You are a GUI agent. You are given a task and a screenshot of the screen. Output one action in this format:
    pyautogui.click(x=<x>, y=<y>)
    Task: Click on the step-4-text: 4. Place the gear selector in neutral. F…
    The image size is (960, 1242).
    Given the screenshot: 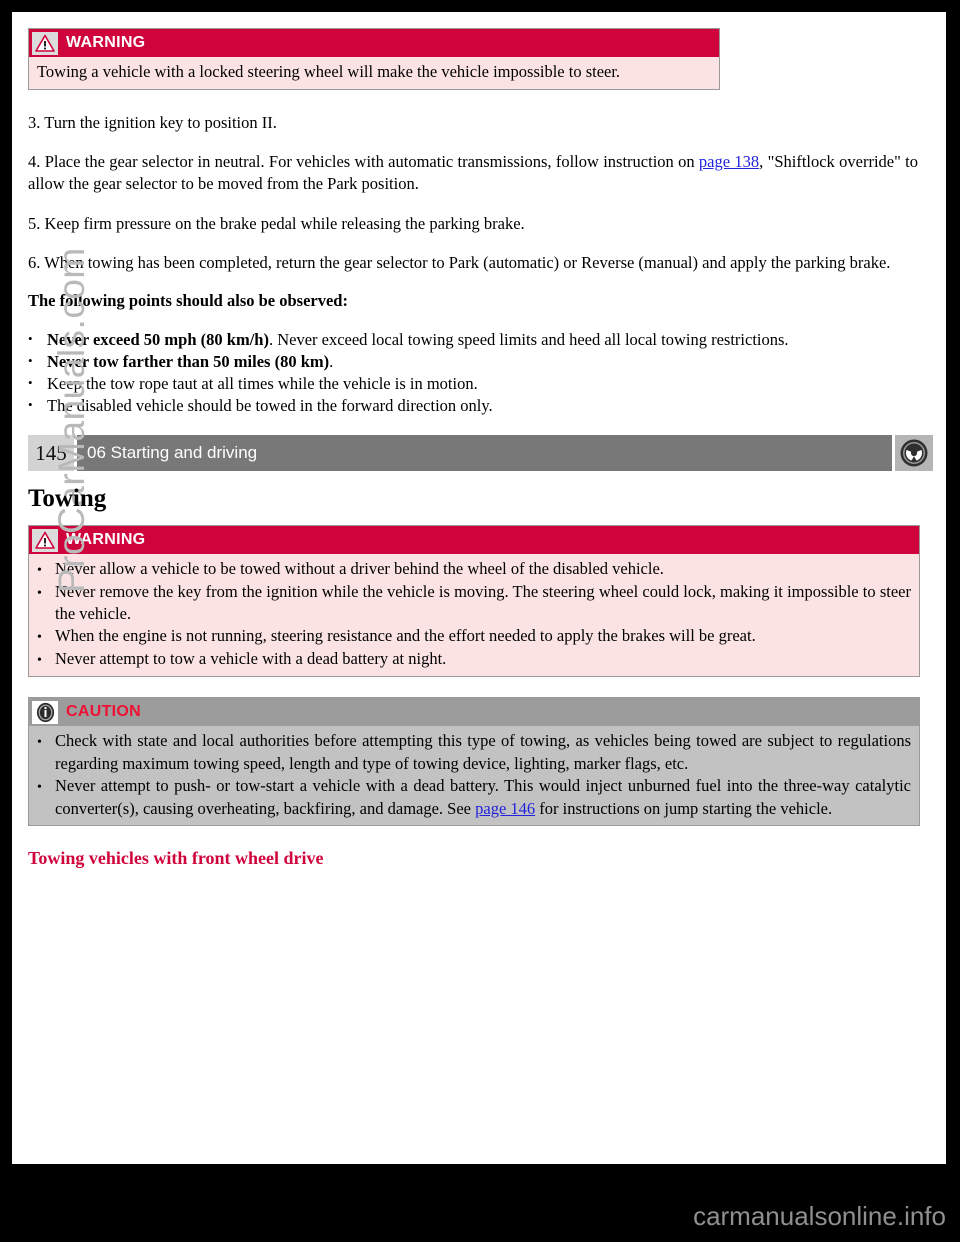 What is the action you would take?
    pyautogui.click(x=473, y=173)
    